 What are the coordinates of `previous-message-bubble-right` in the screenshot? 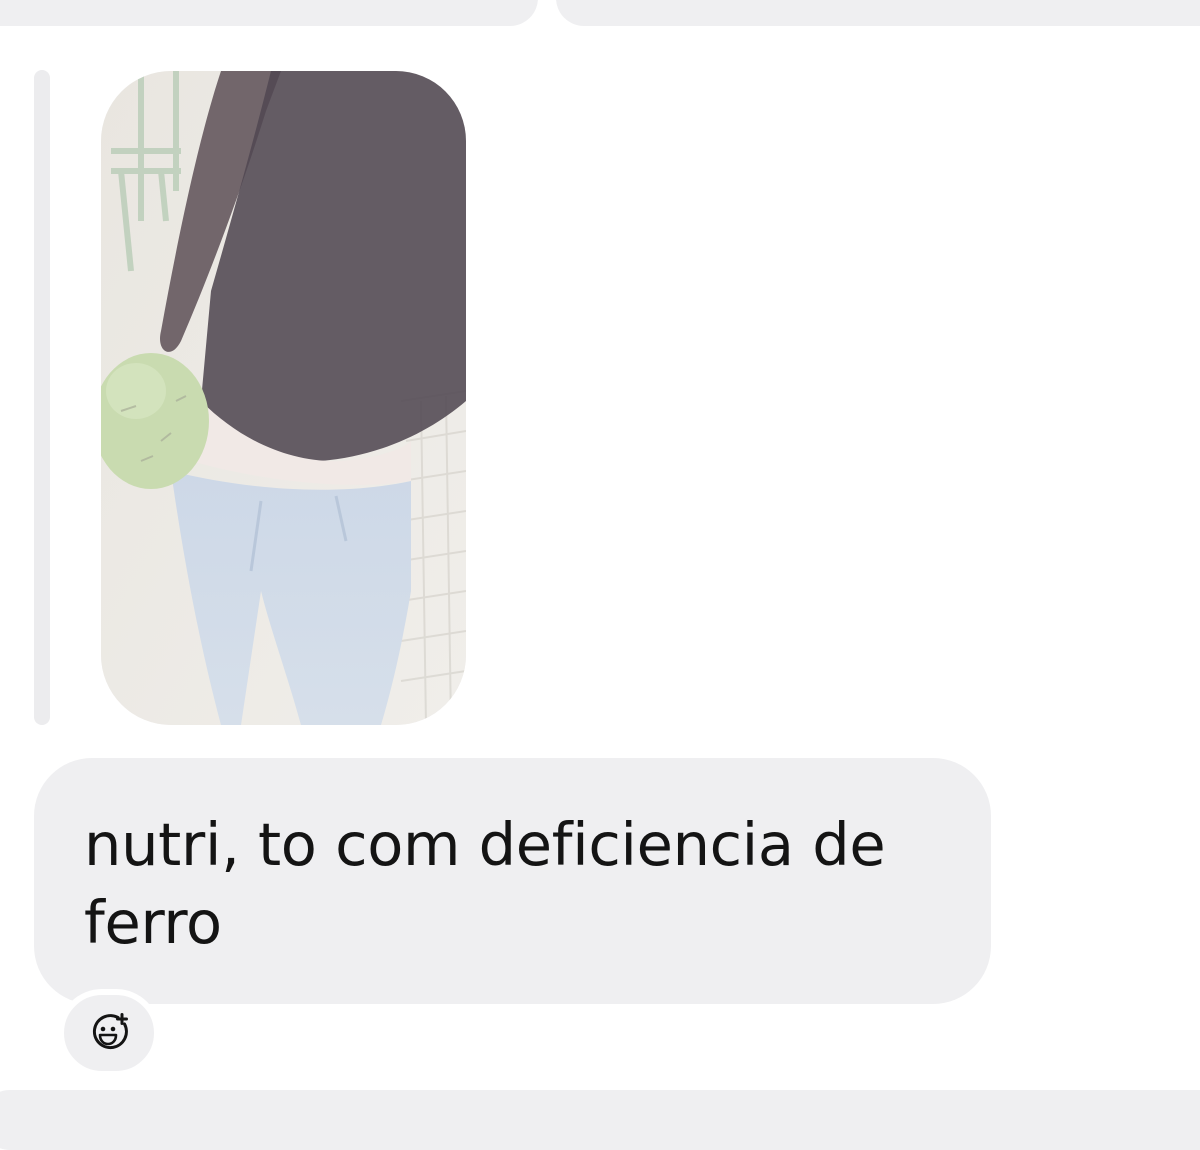 It's located at (878, 13).